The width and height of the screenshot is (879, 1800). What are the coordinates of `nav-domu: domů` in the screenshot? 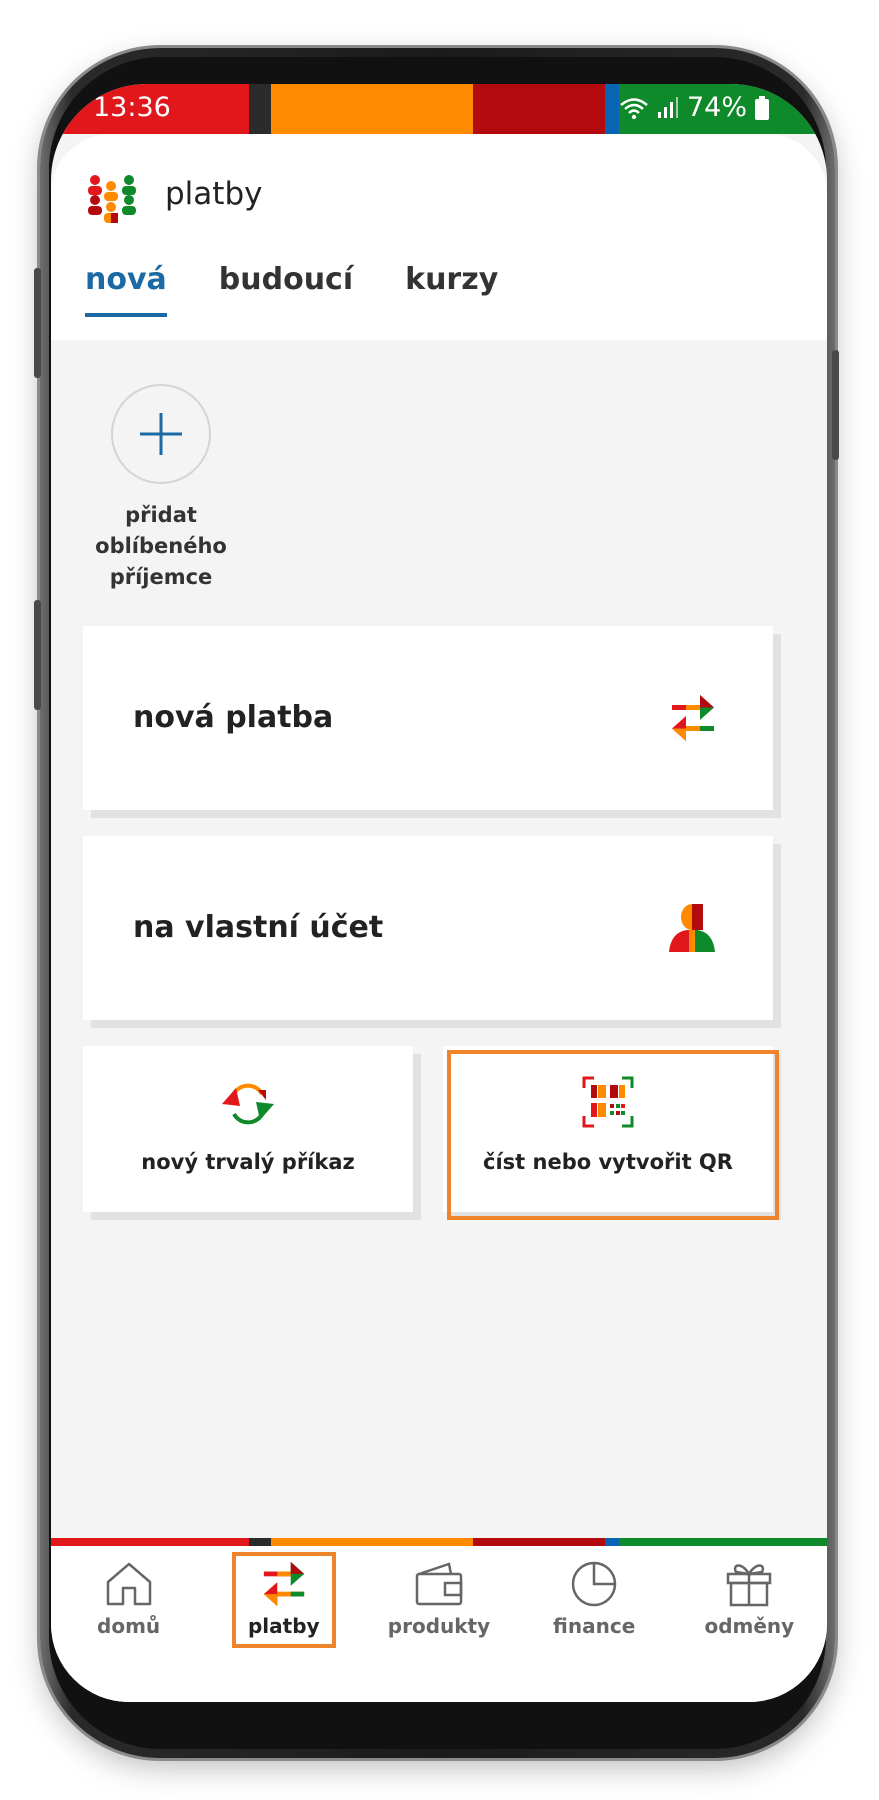 It's located at (129, 1592).